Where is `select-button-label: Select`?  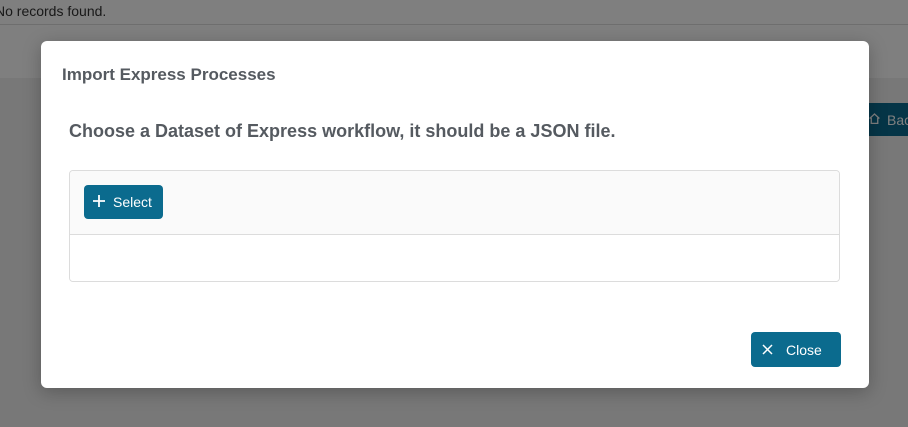
select-button-label: Select is located at coordinates (132, 202).